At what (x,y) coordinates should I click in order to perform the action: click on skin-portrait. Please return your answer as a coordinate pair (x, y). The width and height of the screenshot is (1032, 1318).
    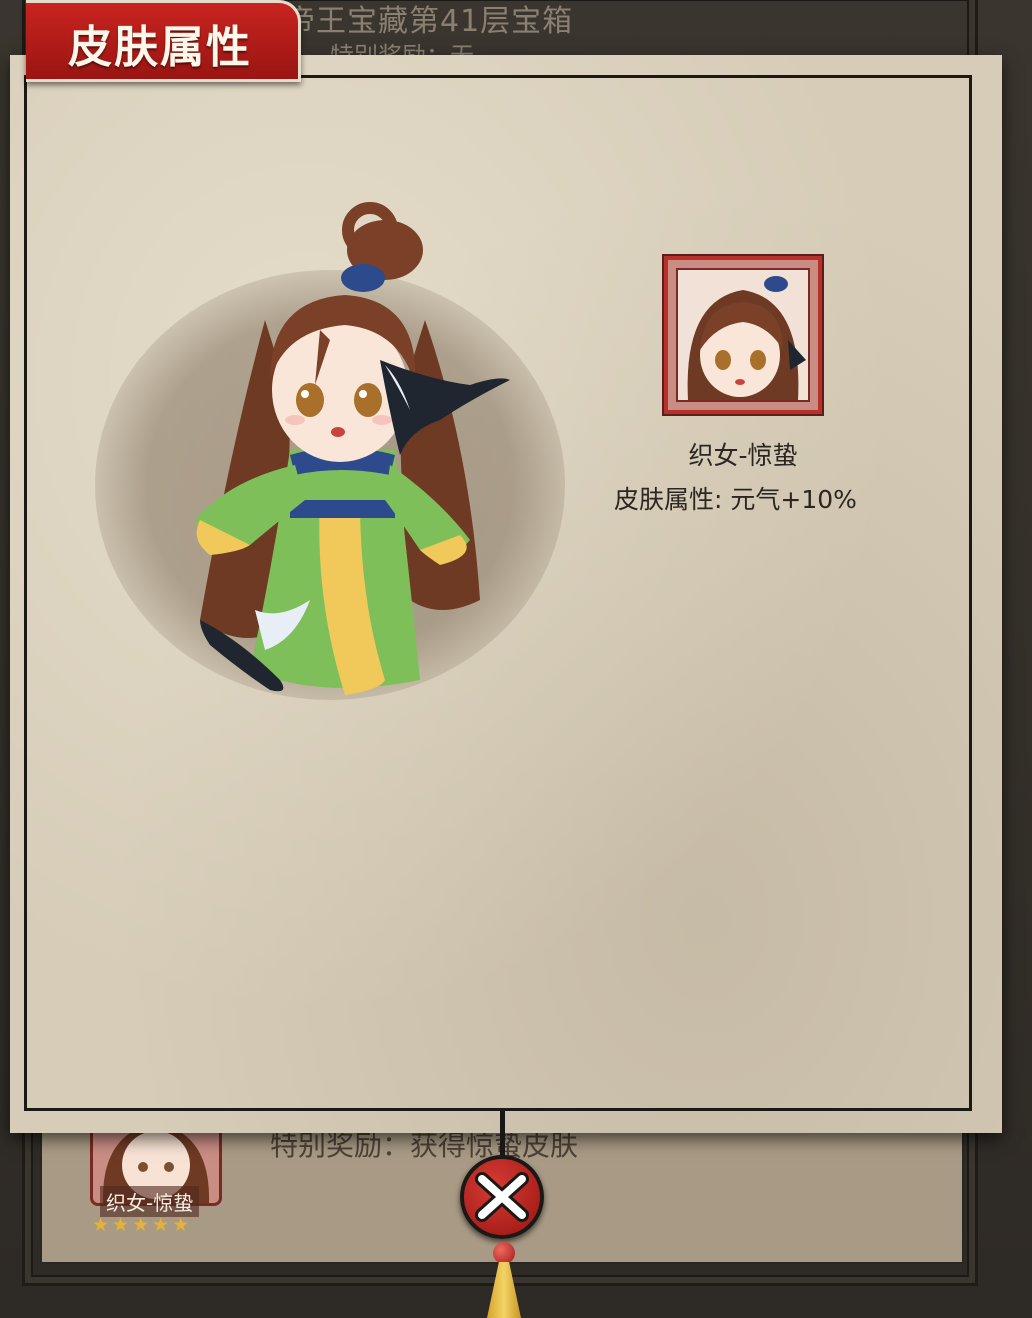
    Looking at the image, I should click on (743, 335).